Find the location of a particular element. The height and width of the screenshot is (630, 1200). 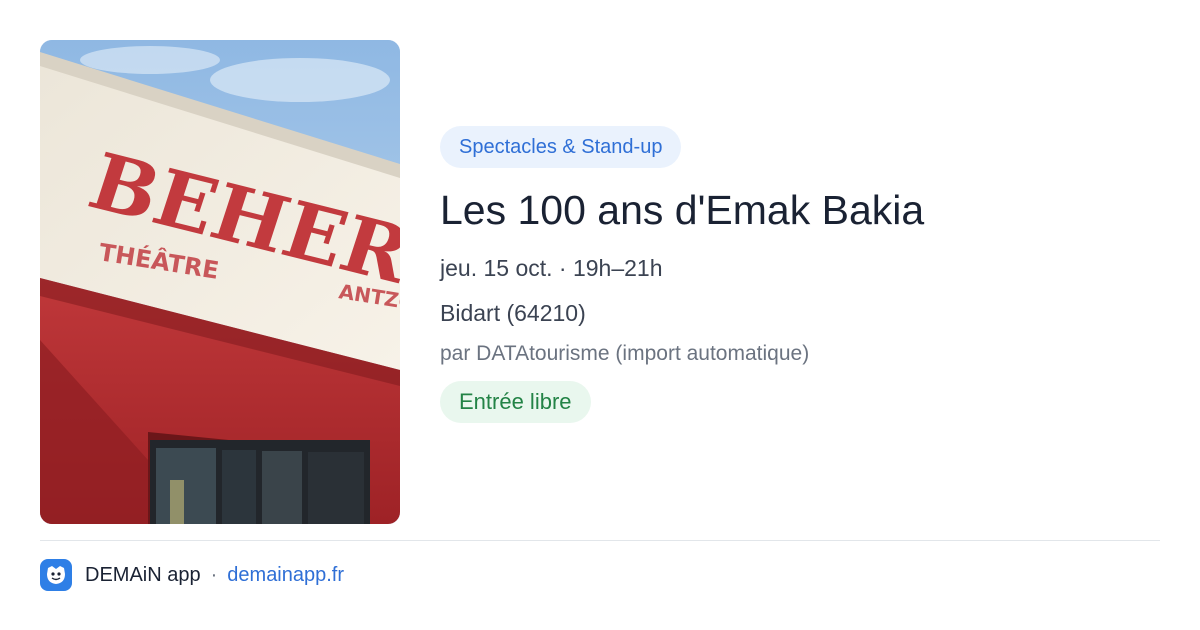

footer: DEMAiN app · demainapp.fr is located at coordinates (192, 575).